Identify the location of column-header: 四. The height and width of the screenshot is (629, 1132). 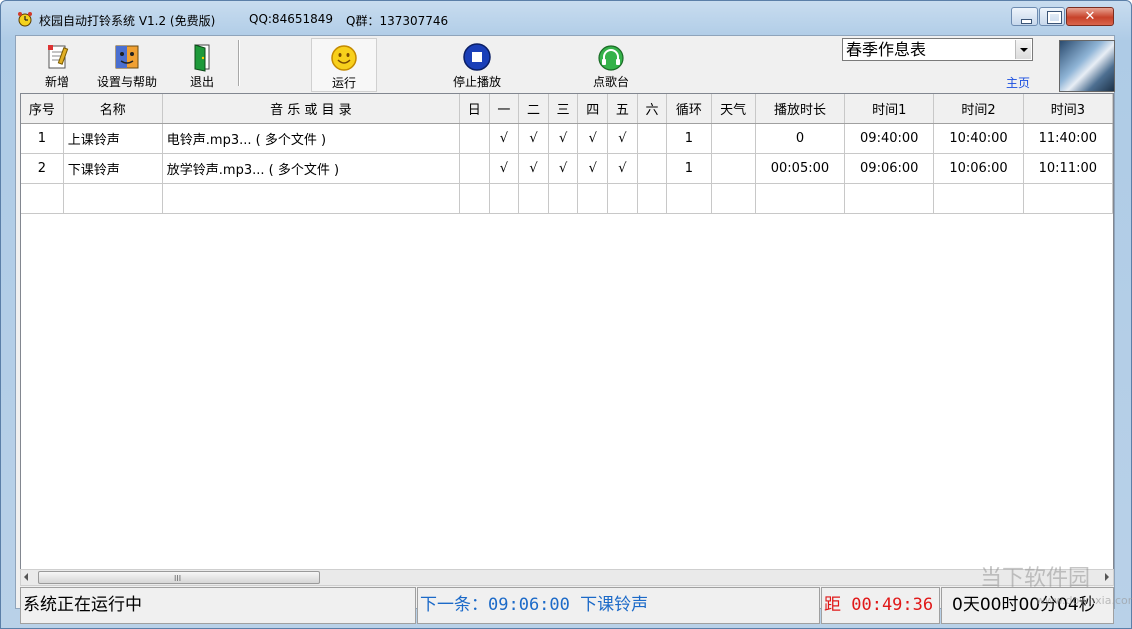
(593, 109).